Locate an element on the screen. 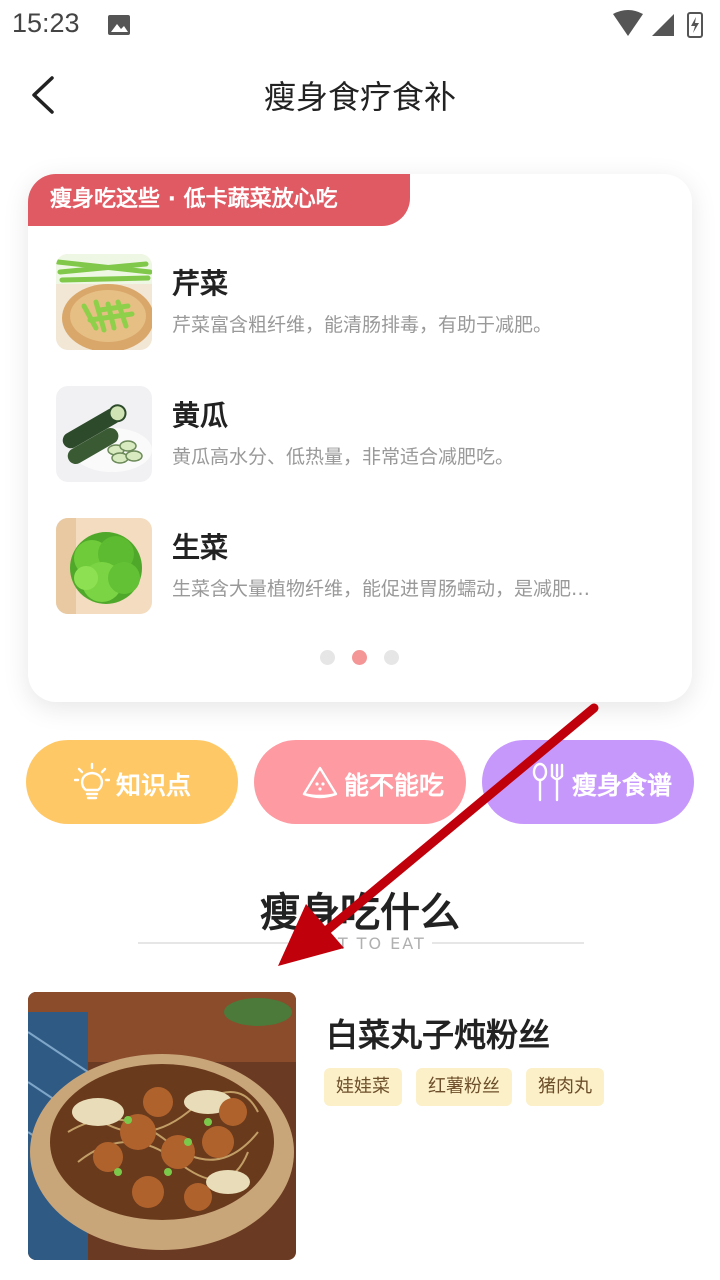 The width and height of the screenshot is (720, 1280). section-subtitle: WHAT TO EAT is located at coordinates (360, 943).